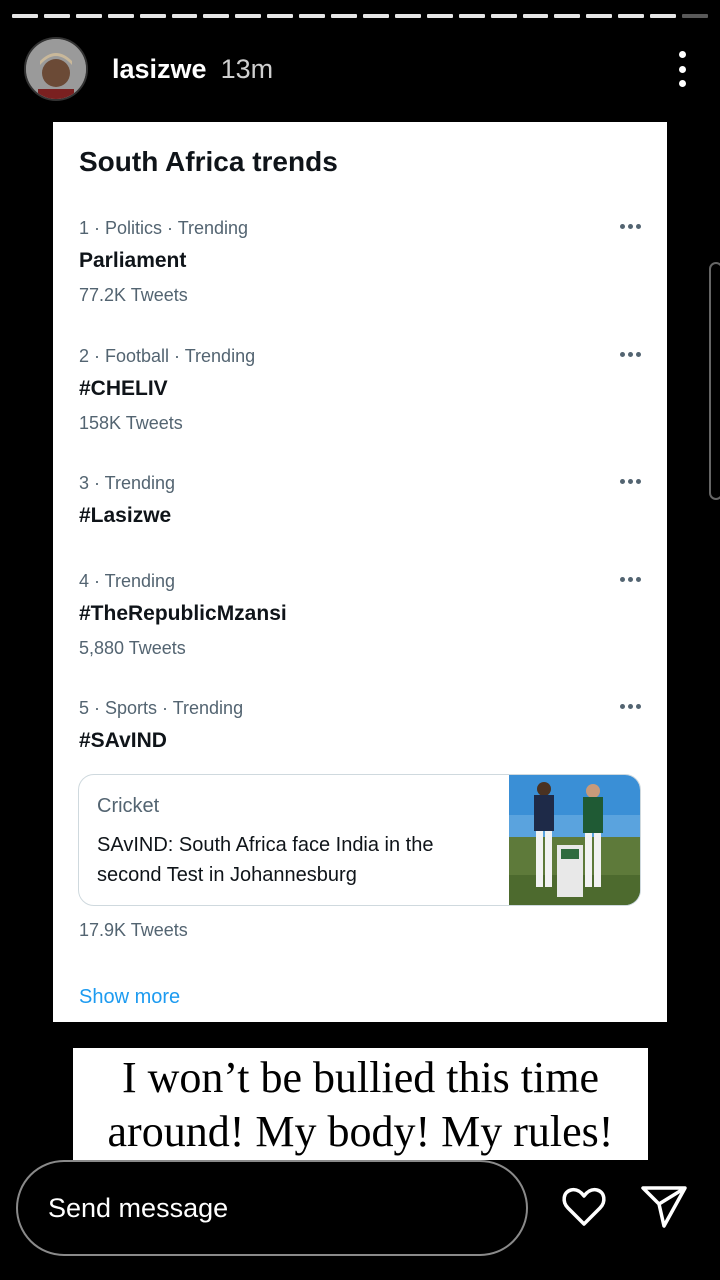 This screenshot has width=720, height=1280. What do you see at coordinates (164, 228) in the screenshot?
I see `trend-meta: 1 · Politics · Trending` at bounding box center [164, 228].